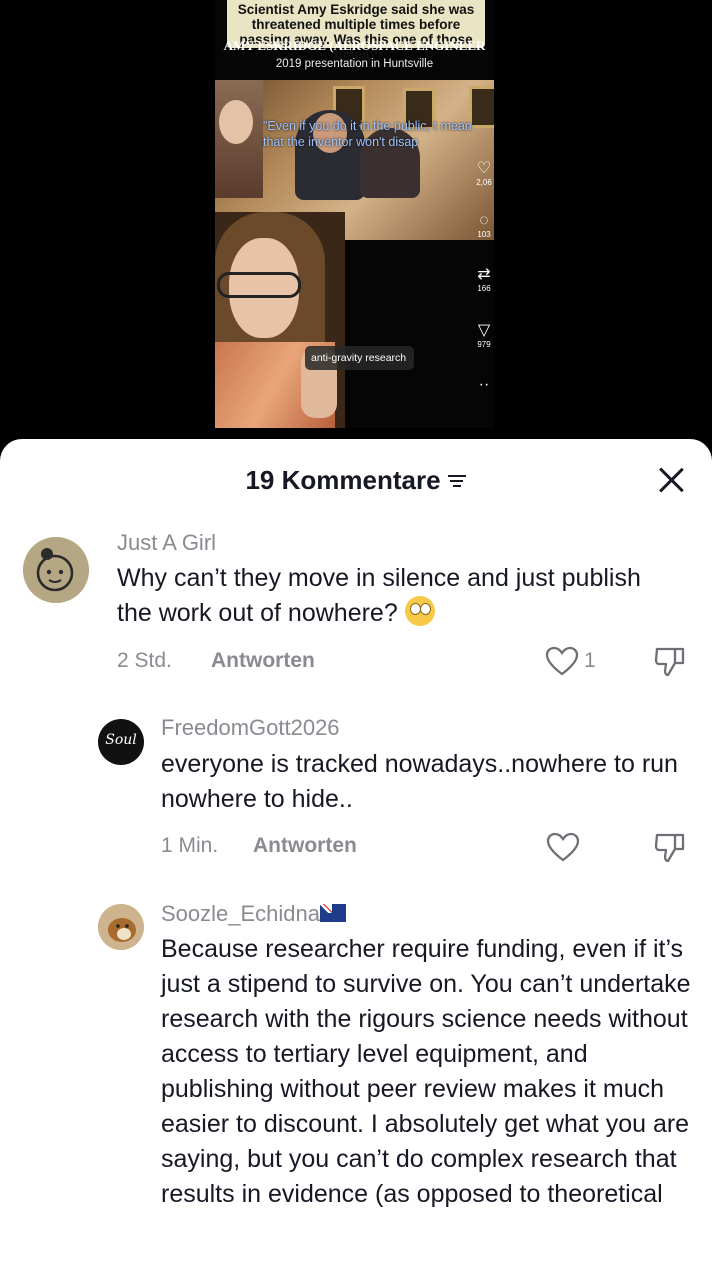 The image size is (712, 1280). What do you see at coordinates (121, 742) in the screenshot?
I see `avatar: Soul` at bounding box center [121, 742].